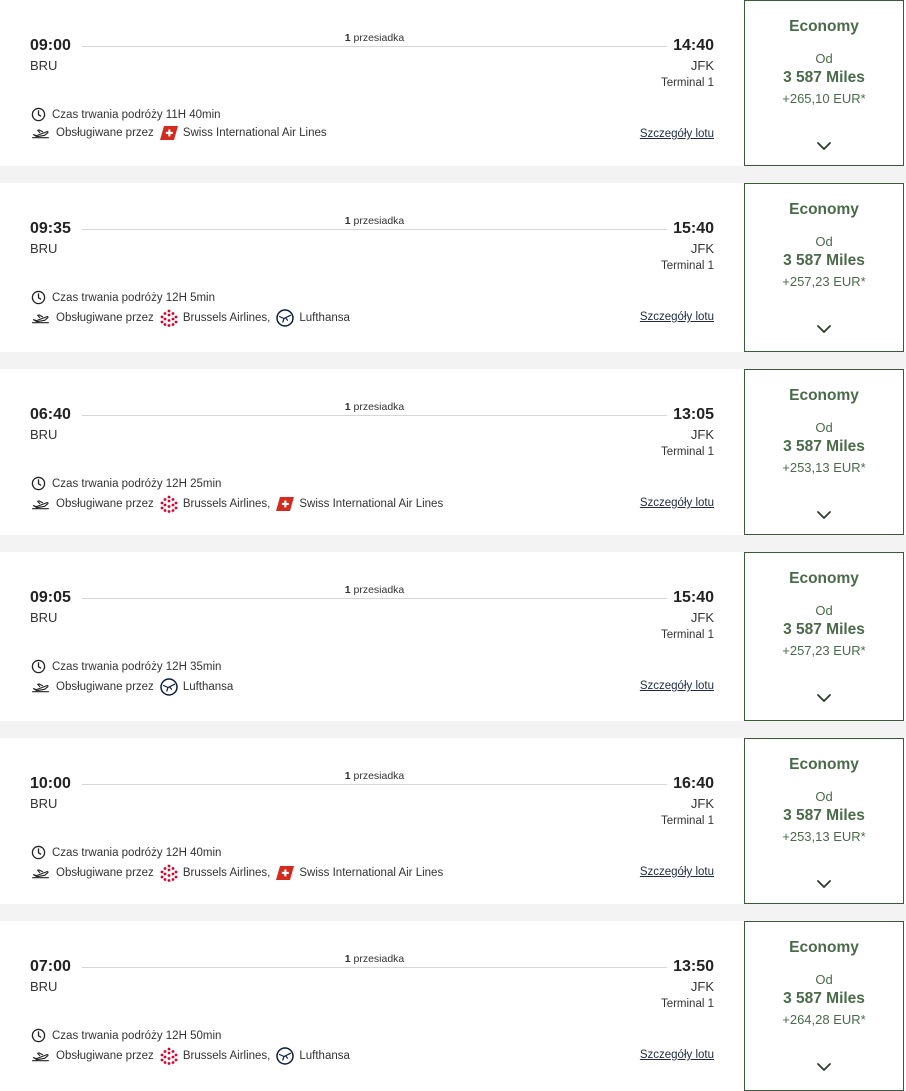 Image resolution: width=906 pixels, height=1091 pixels. What do you see at coordinates (50, 414) in the screenshot?
I see `departure-time: 06:40` at bounding box center [50, 414].